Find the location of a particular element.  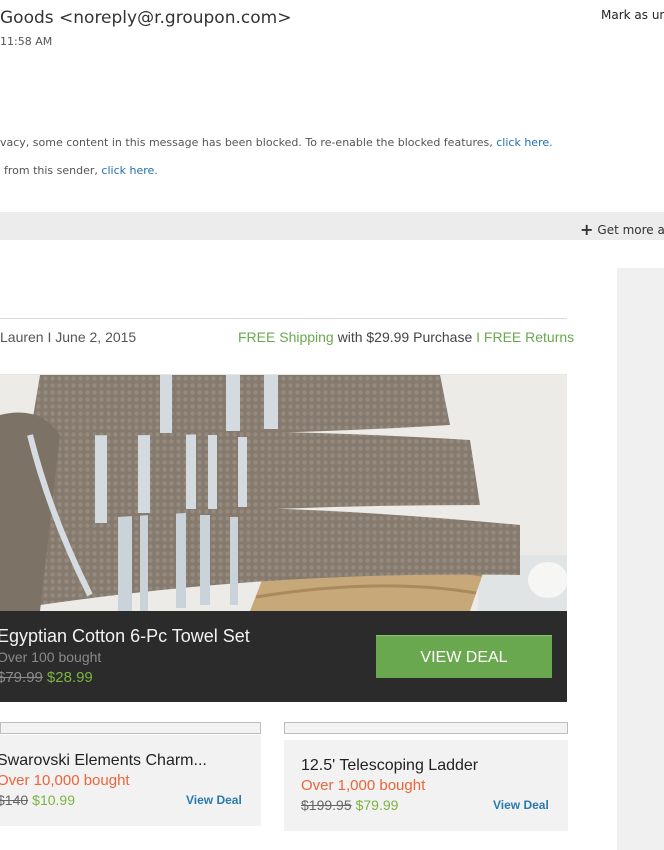

apps-bar is located at coordinates (332, 226).